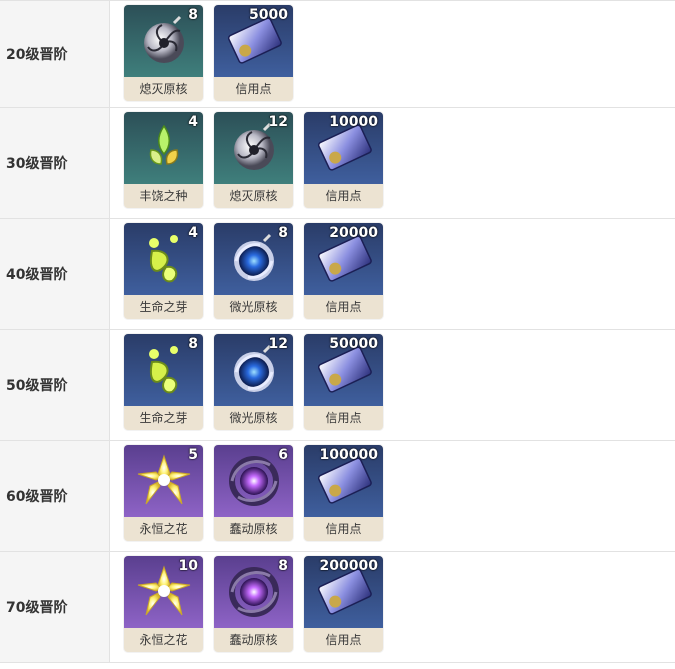 The height and width of the screenshot is (669, 675). I want to click on material-count: 20000, so click(353, 233).